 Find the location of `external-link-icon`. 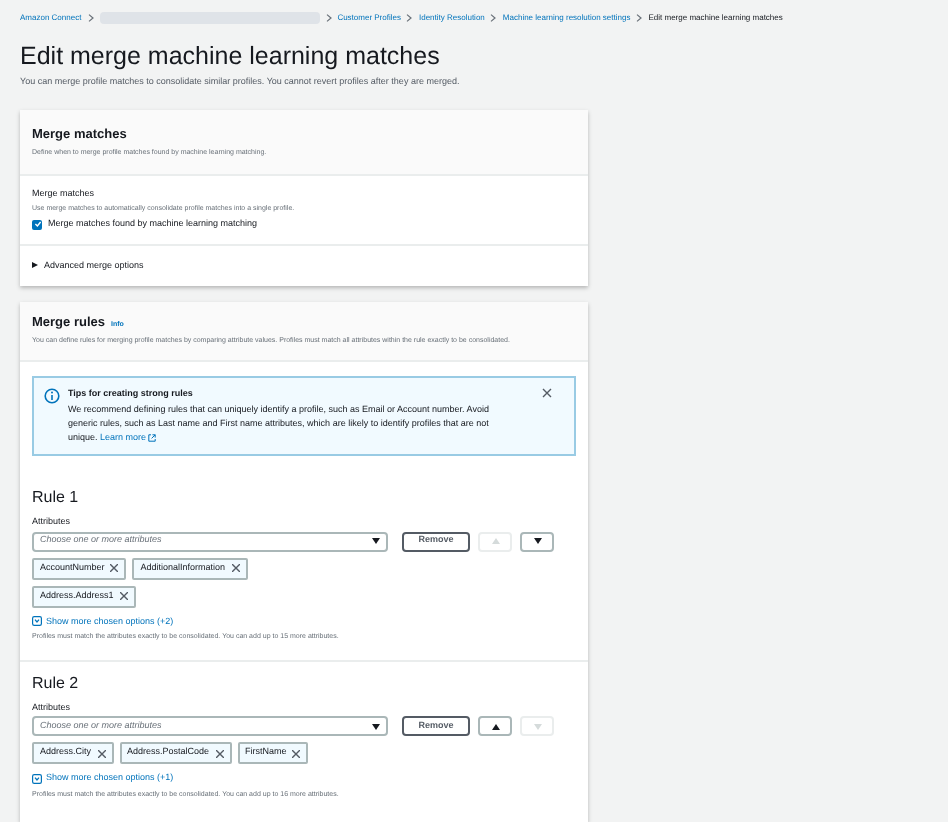

external-link-icon is located at coordinates (152, 437).